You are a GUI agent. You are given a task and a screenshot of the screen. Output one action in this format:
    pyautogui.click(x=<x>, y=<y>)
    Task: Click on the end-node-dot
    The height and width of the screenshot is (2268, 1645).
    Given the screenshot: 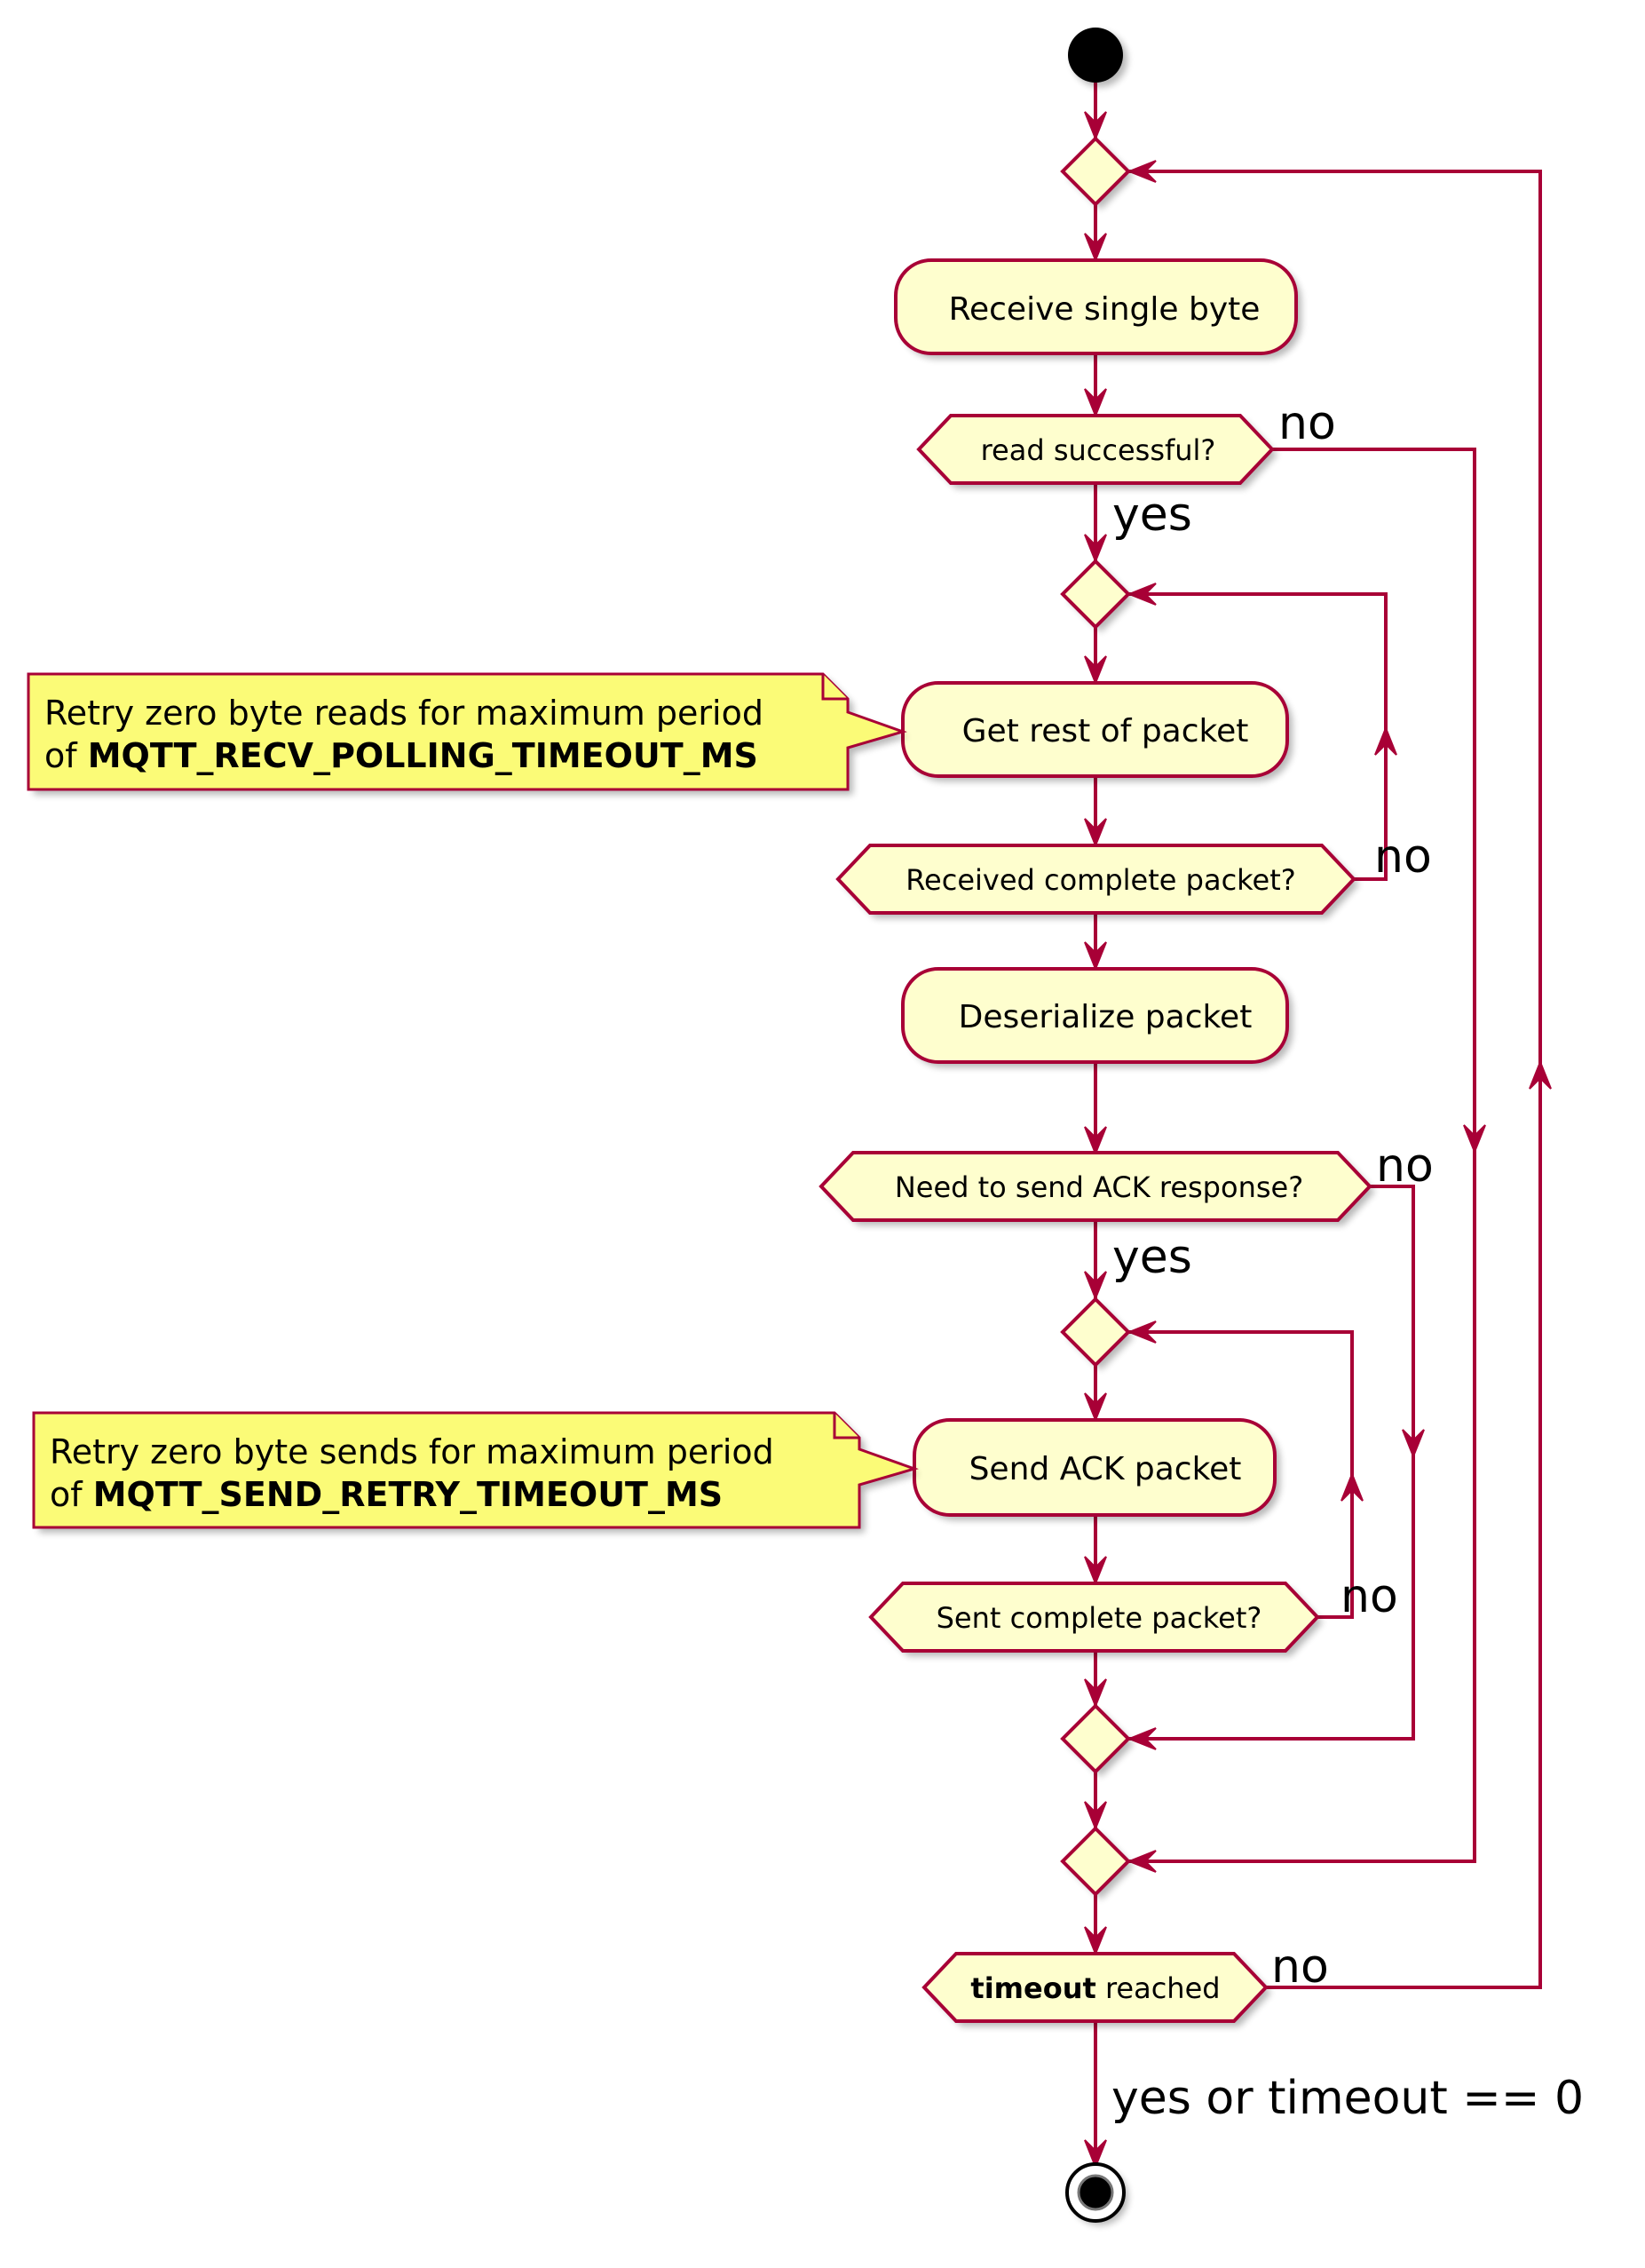 What is the action you would take?
    pyautogui.click(x=1095, y=2192)
    